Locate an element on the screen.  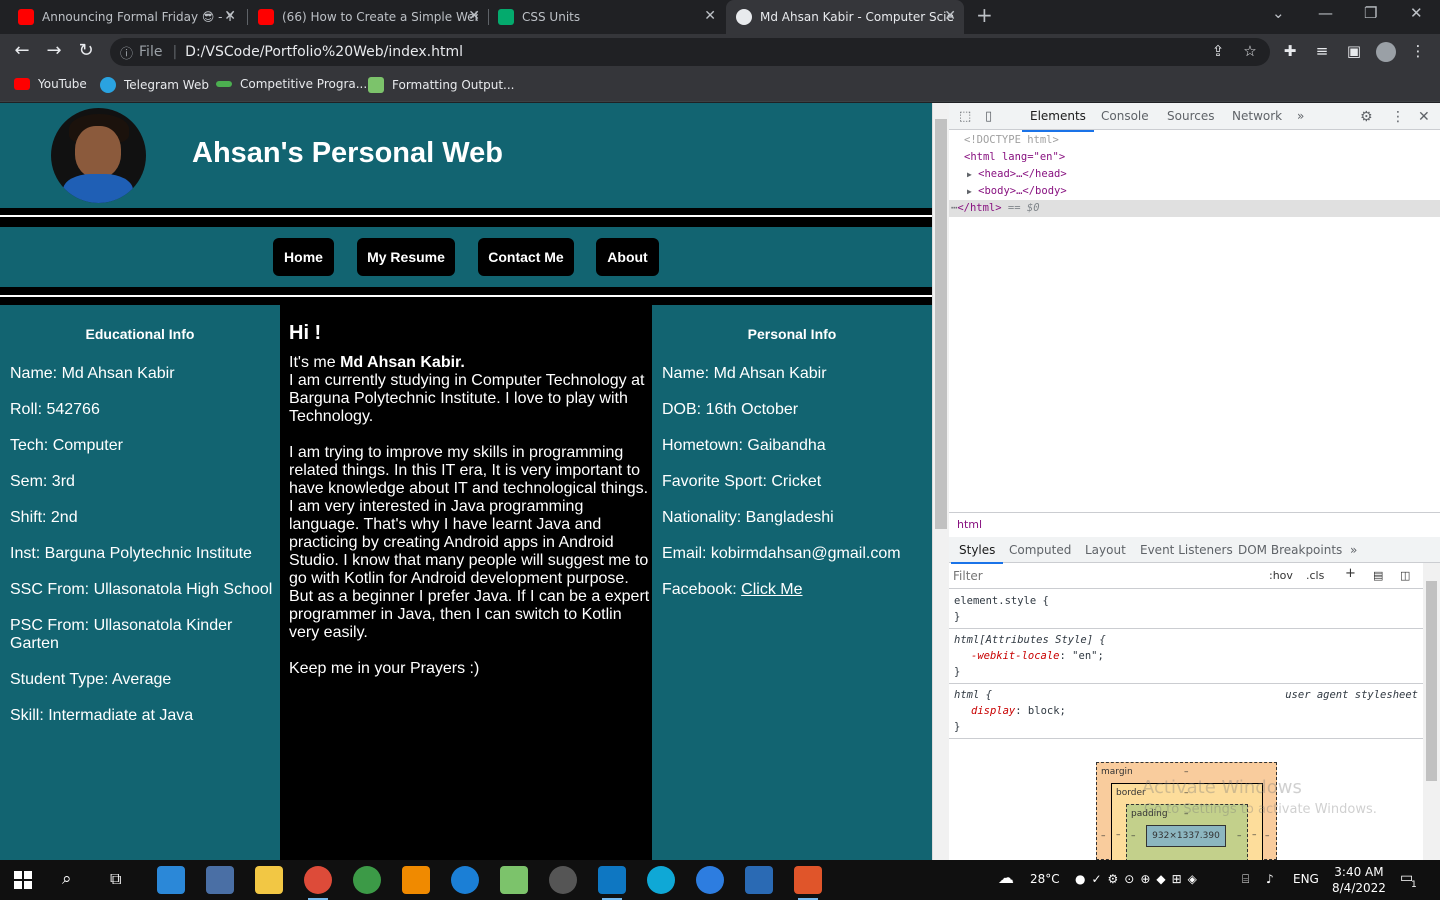
dom-html-open: <html lang="en"> is located at coordinates (1014, 157).